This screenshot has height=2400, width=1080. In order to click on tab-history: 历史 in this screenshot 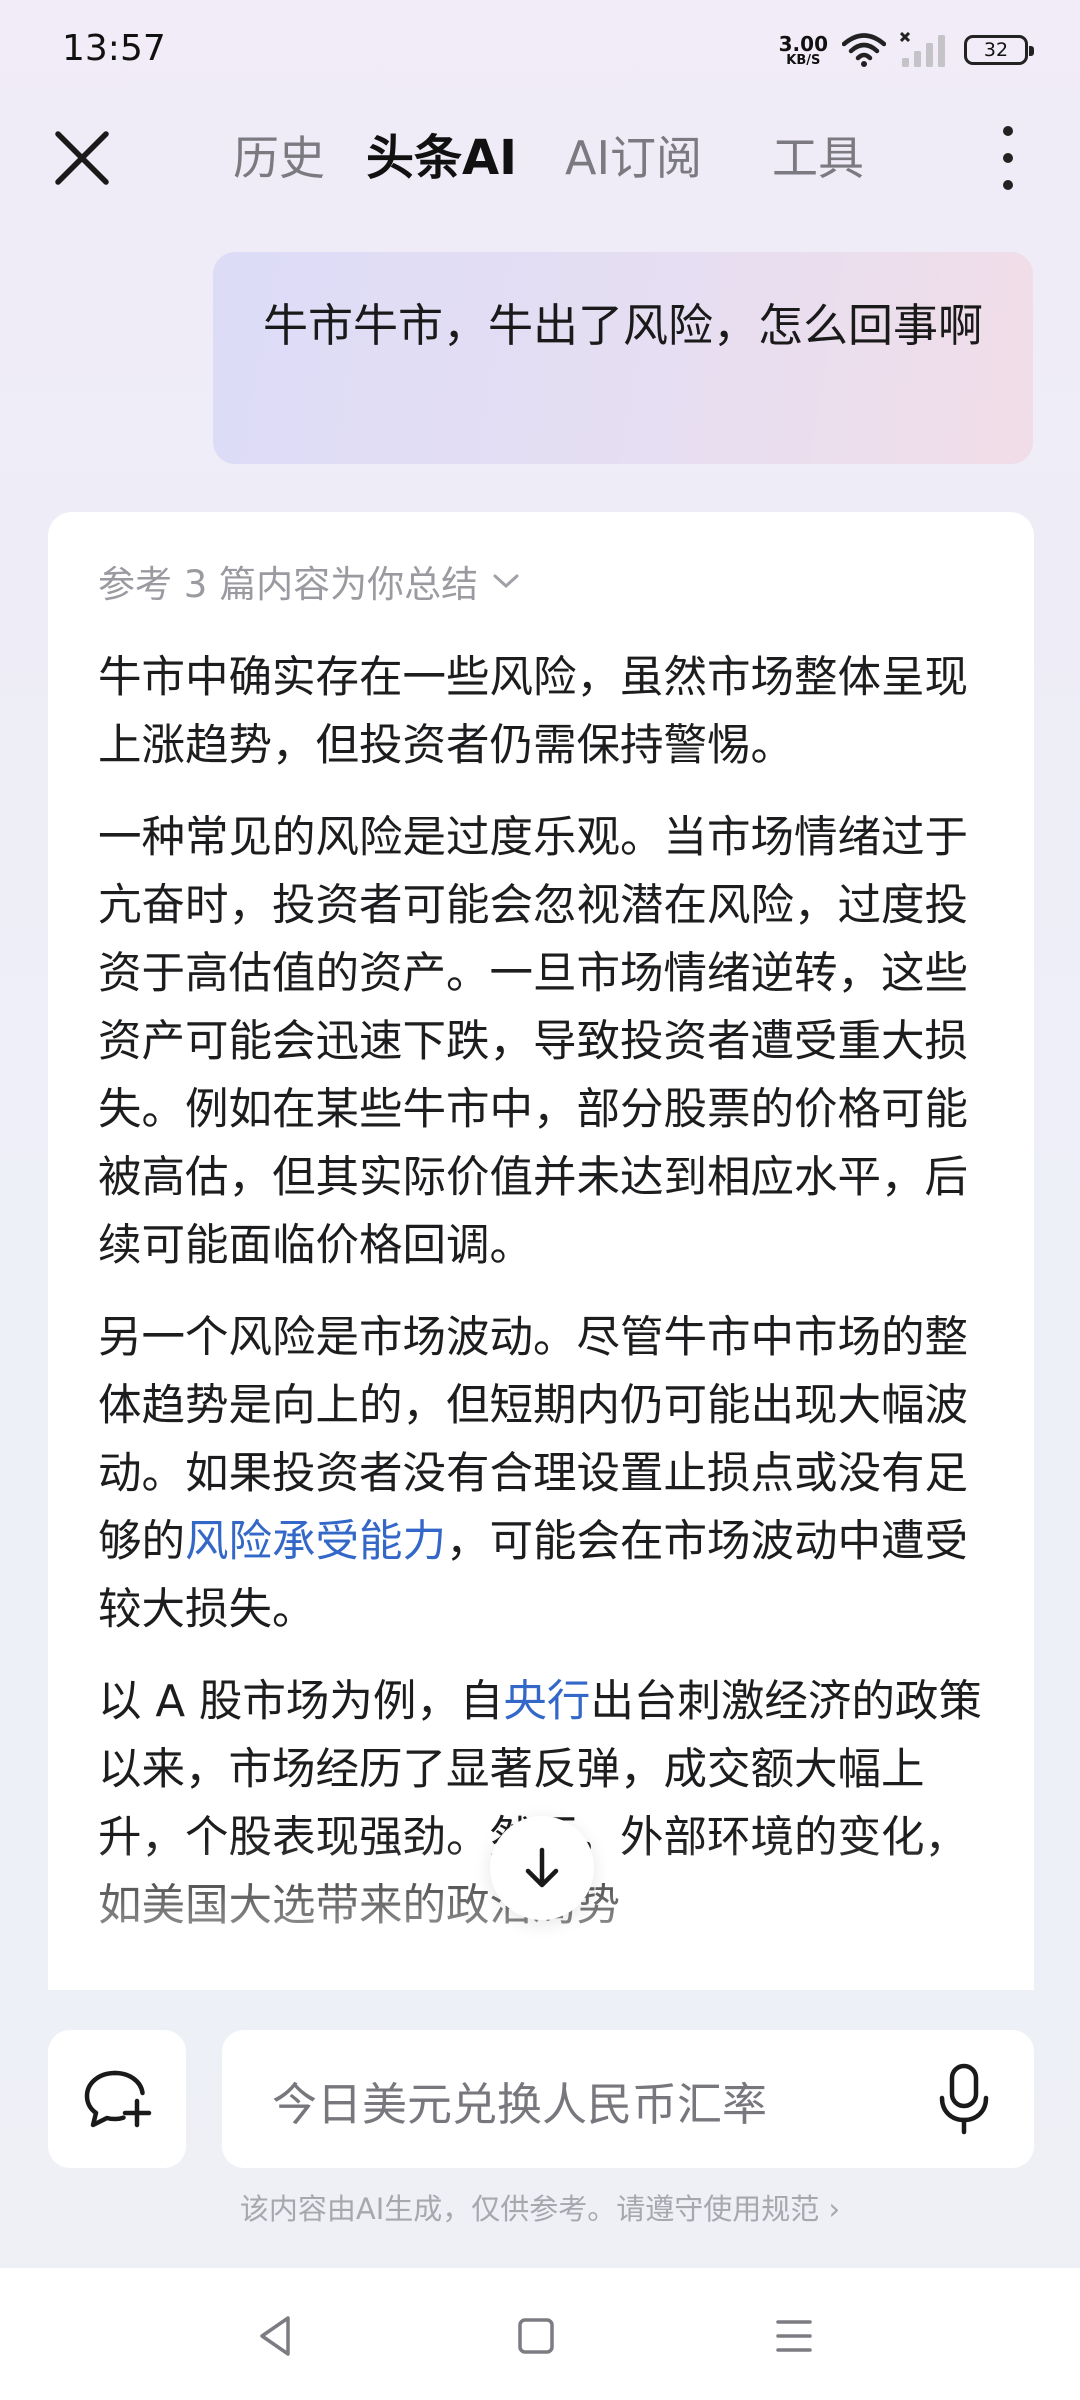, I will do `click(279, 158)`.